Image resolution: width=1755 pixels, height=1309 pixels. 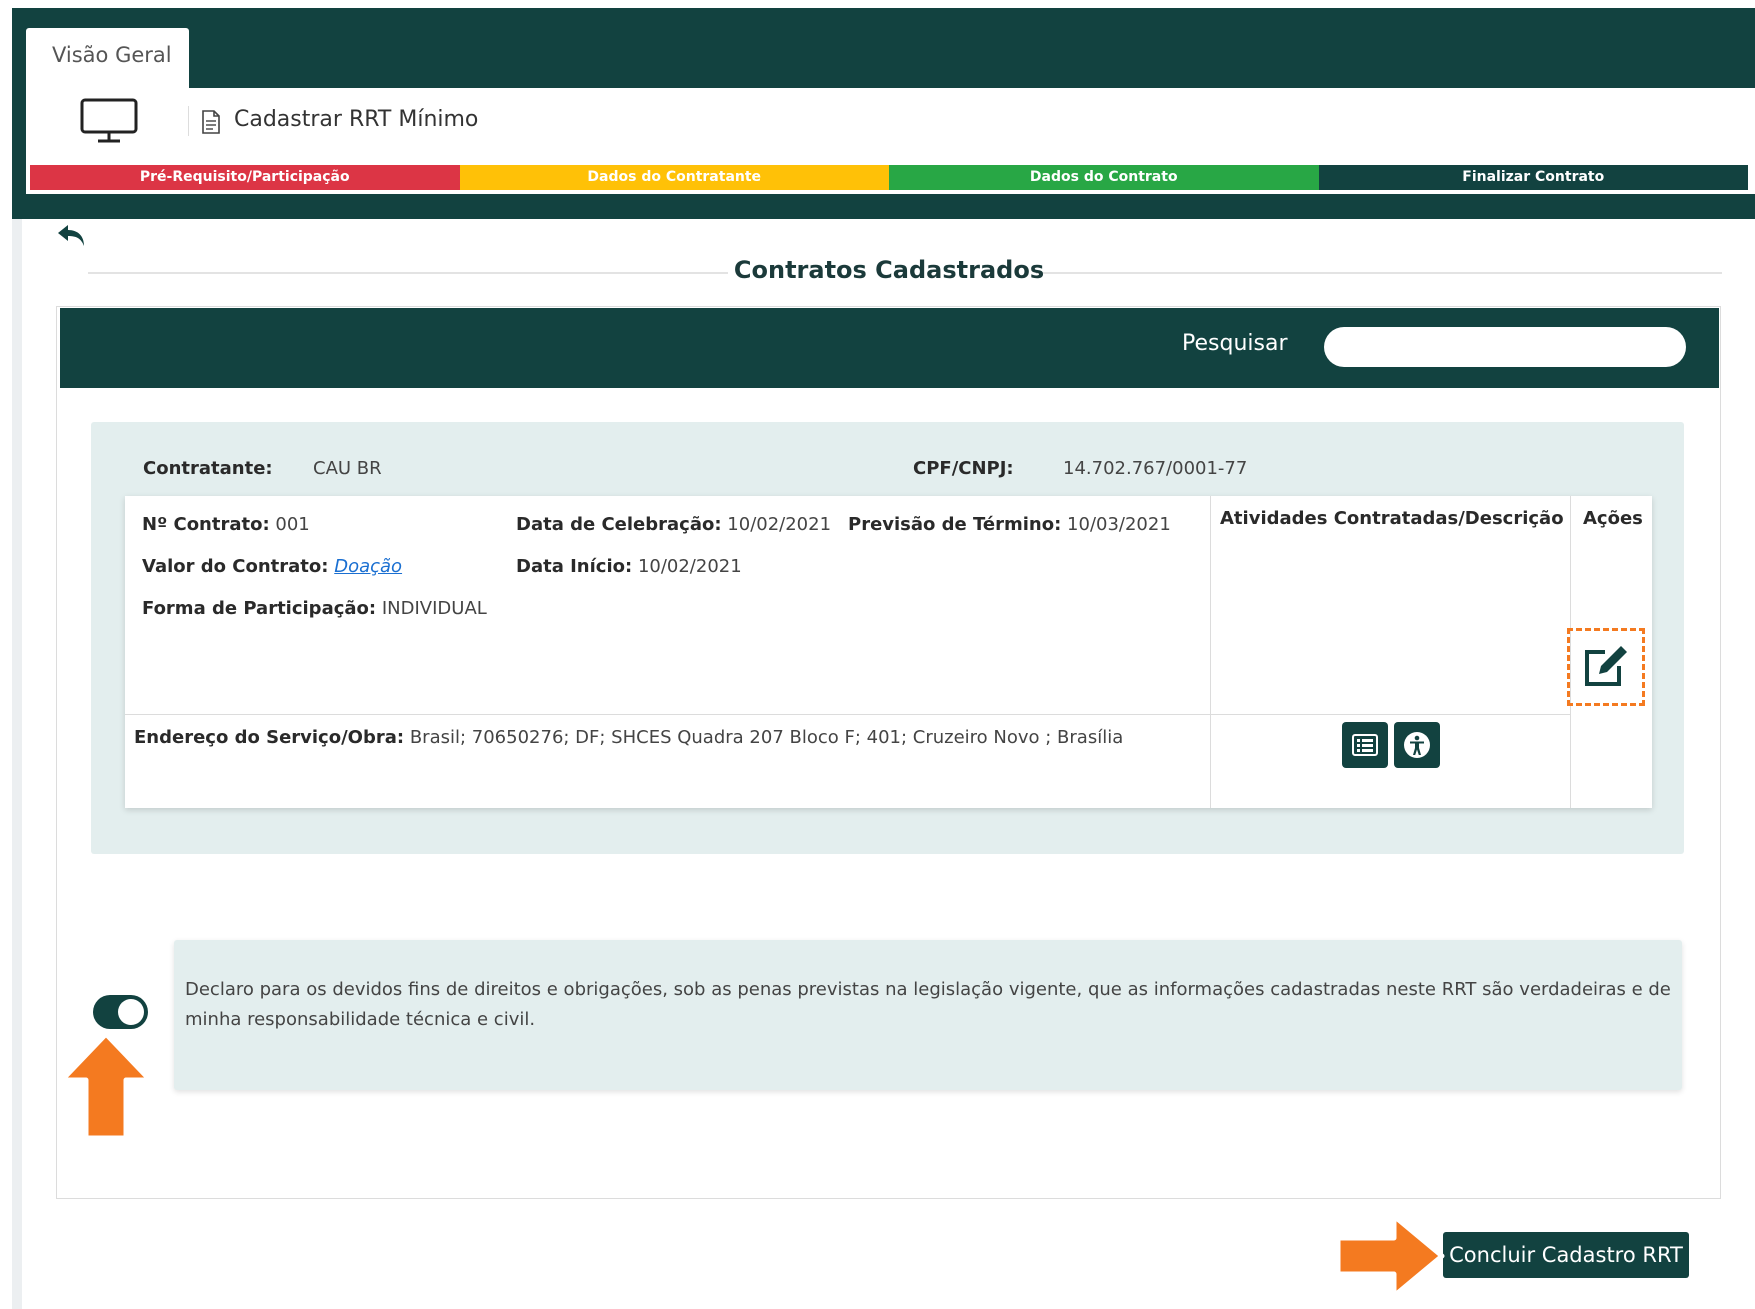 What do you see at coordinates (356, 119) in the screenshot?
I see `page-title: Cadastrar RRT Mínimo` at bounding box center [356, 119].